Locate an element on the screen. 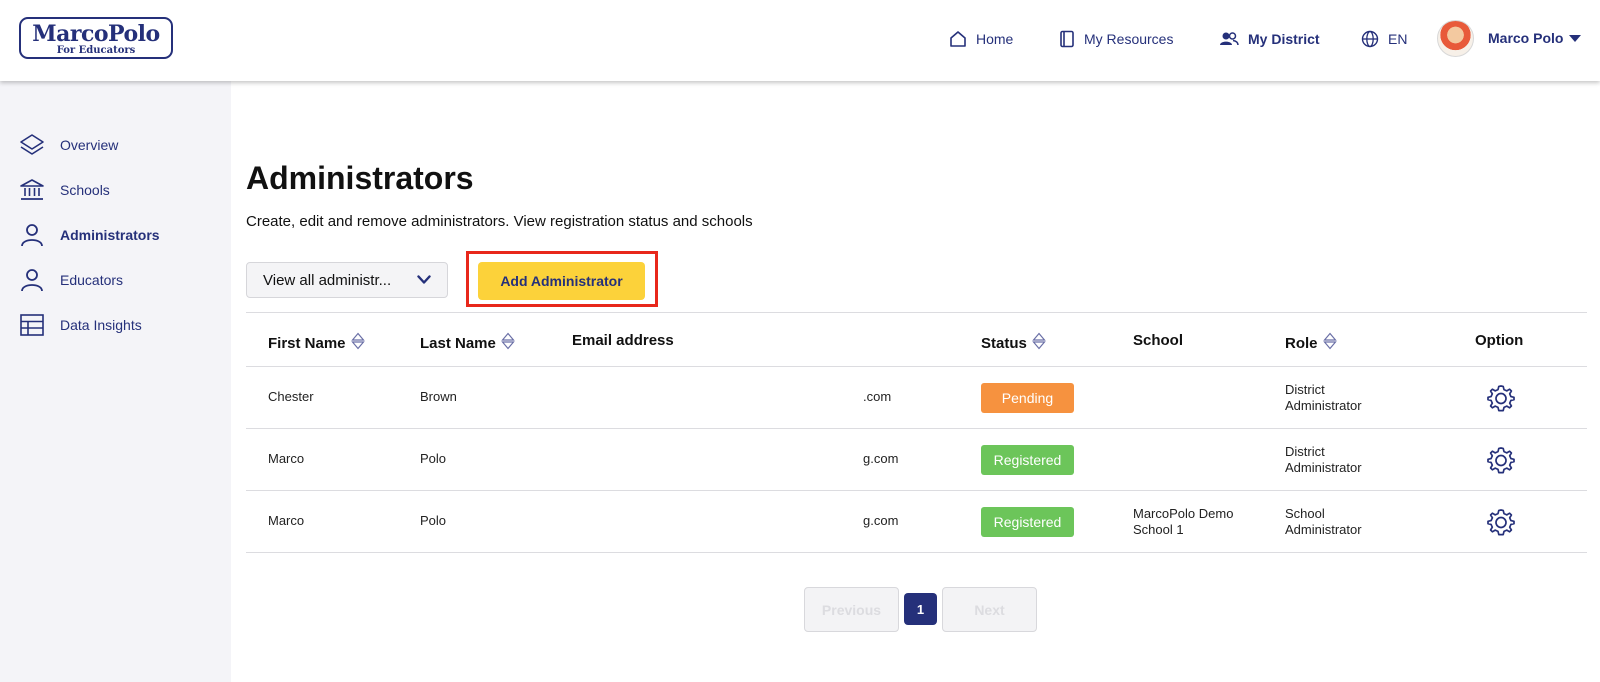 This screenshot has width=1600, height=682. column-header-label: School is located at coordinates (1158, 340).